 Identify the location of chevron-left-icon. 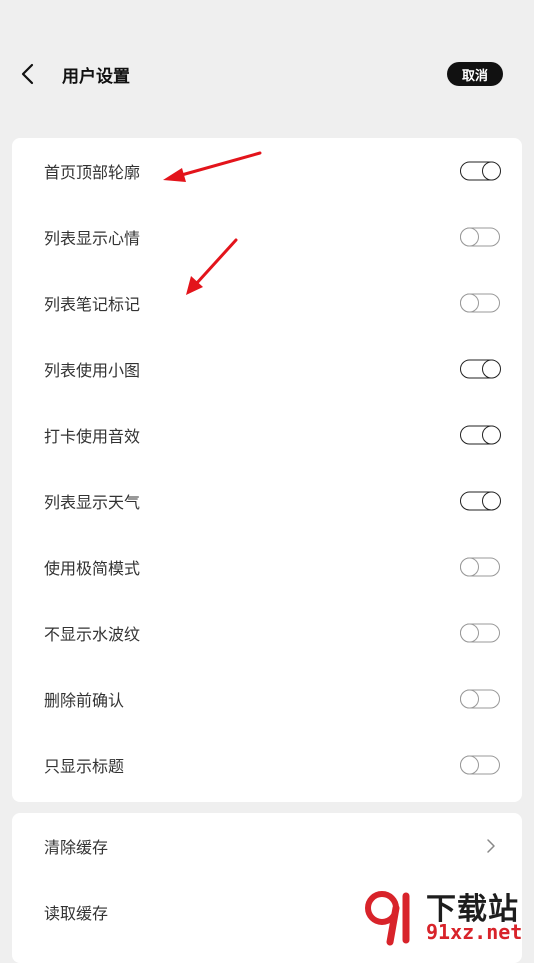
(27, 74).